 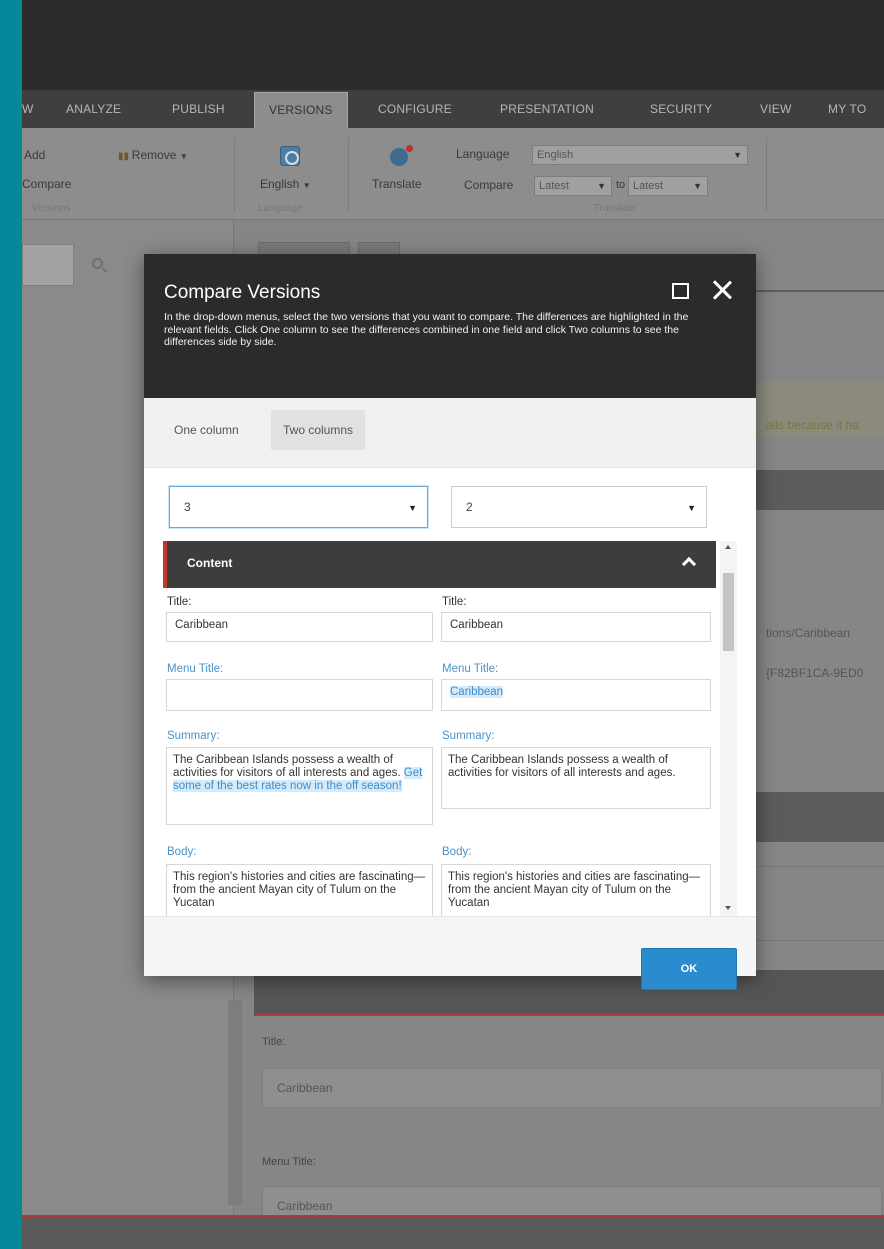 I want to click on tab-view: VIEW, so click(x=775, y=109).